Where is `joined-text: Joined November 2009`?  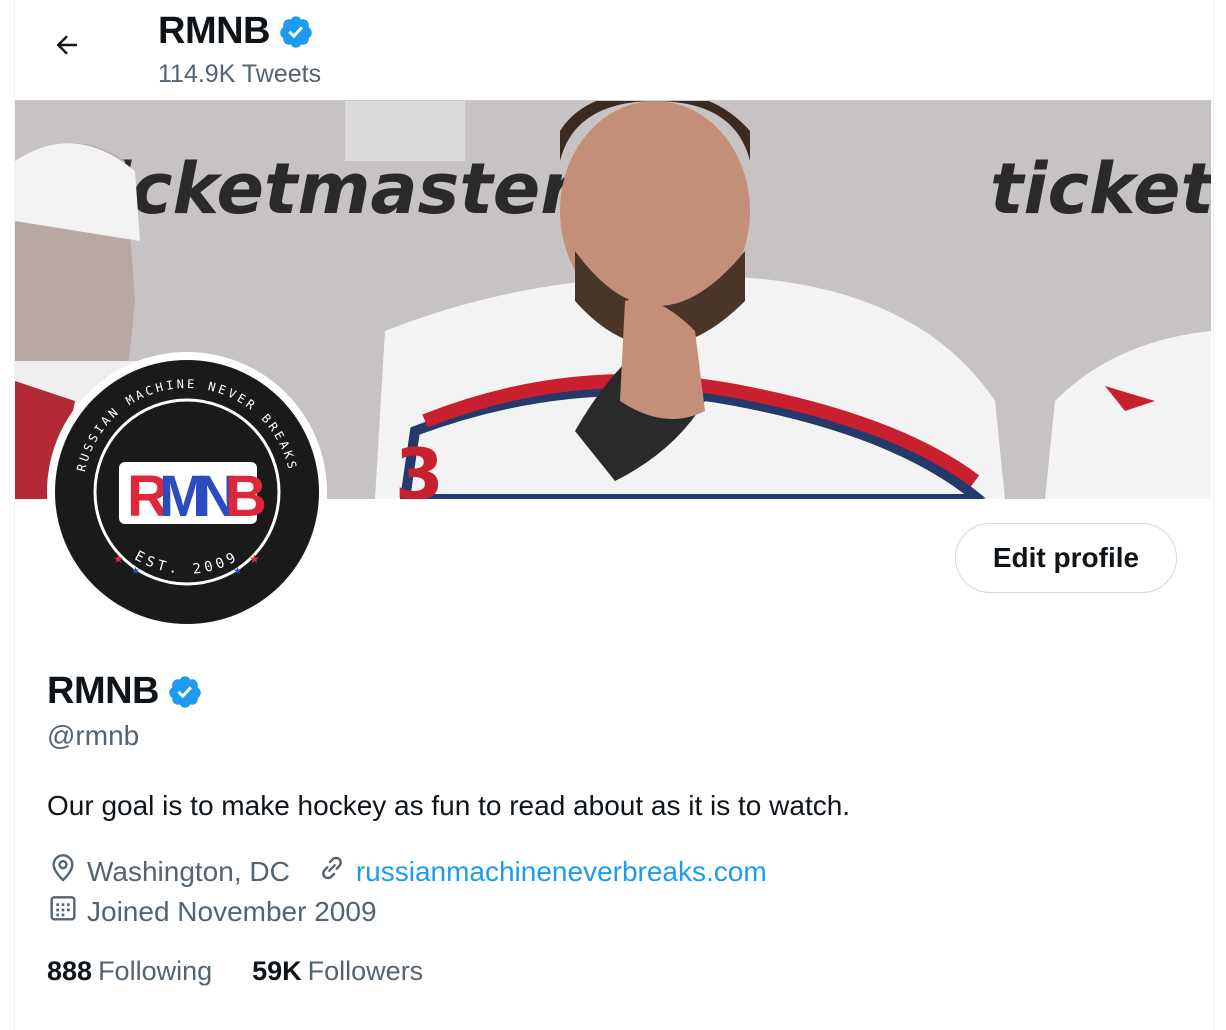 joined-text: Joined November 2009 is located at coordinates (232, 911).